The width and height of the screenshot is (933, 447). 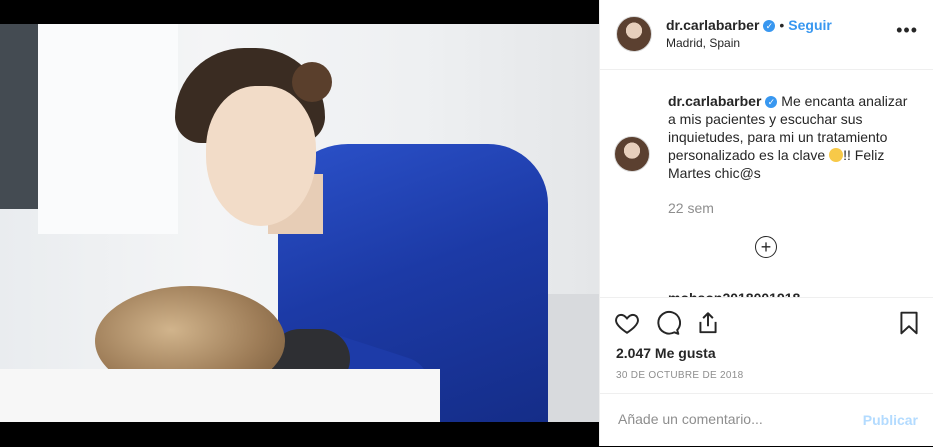 I want to click on photo-sheet, so click(x=220, y=395).